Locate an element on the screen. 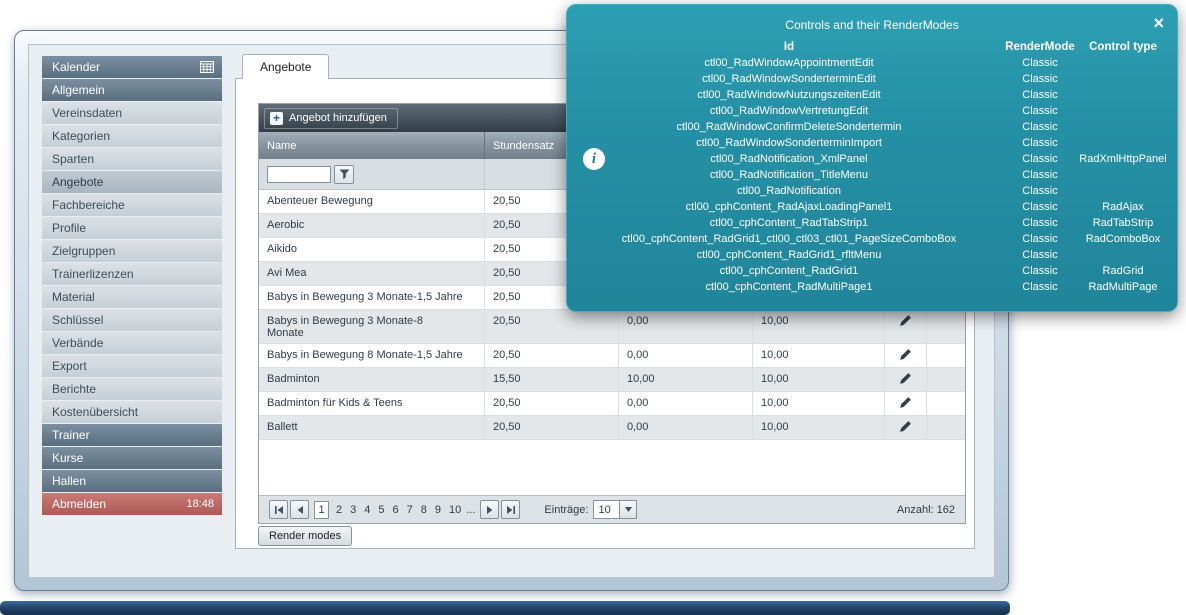 The width and height of the screenshot is (1186, 615). cell-name: Aerobic is located at coordinates (286, 225).